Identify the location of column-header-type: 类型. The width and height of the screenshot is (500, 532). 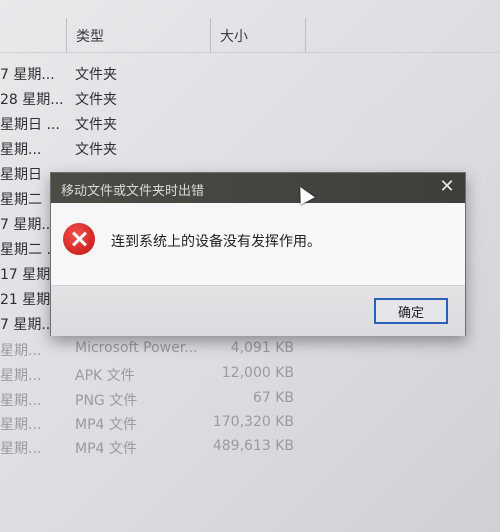
(90, 36).